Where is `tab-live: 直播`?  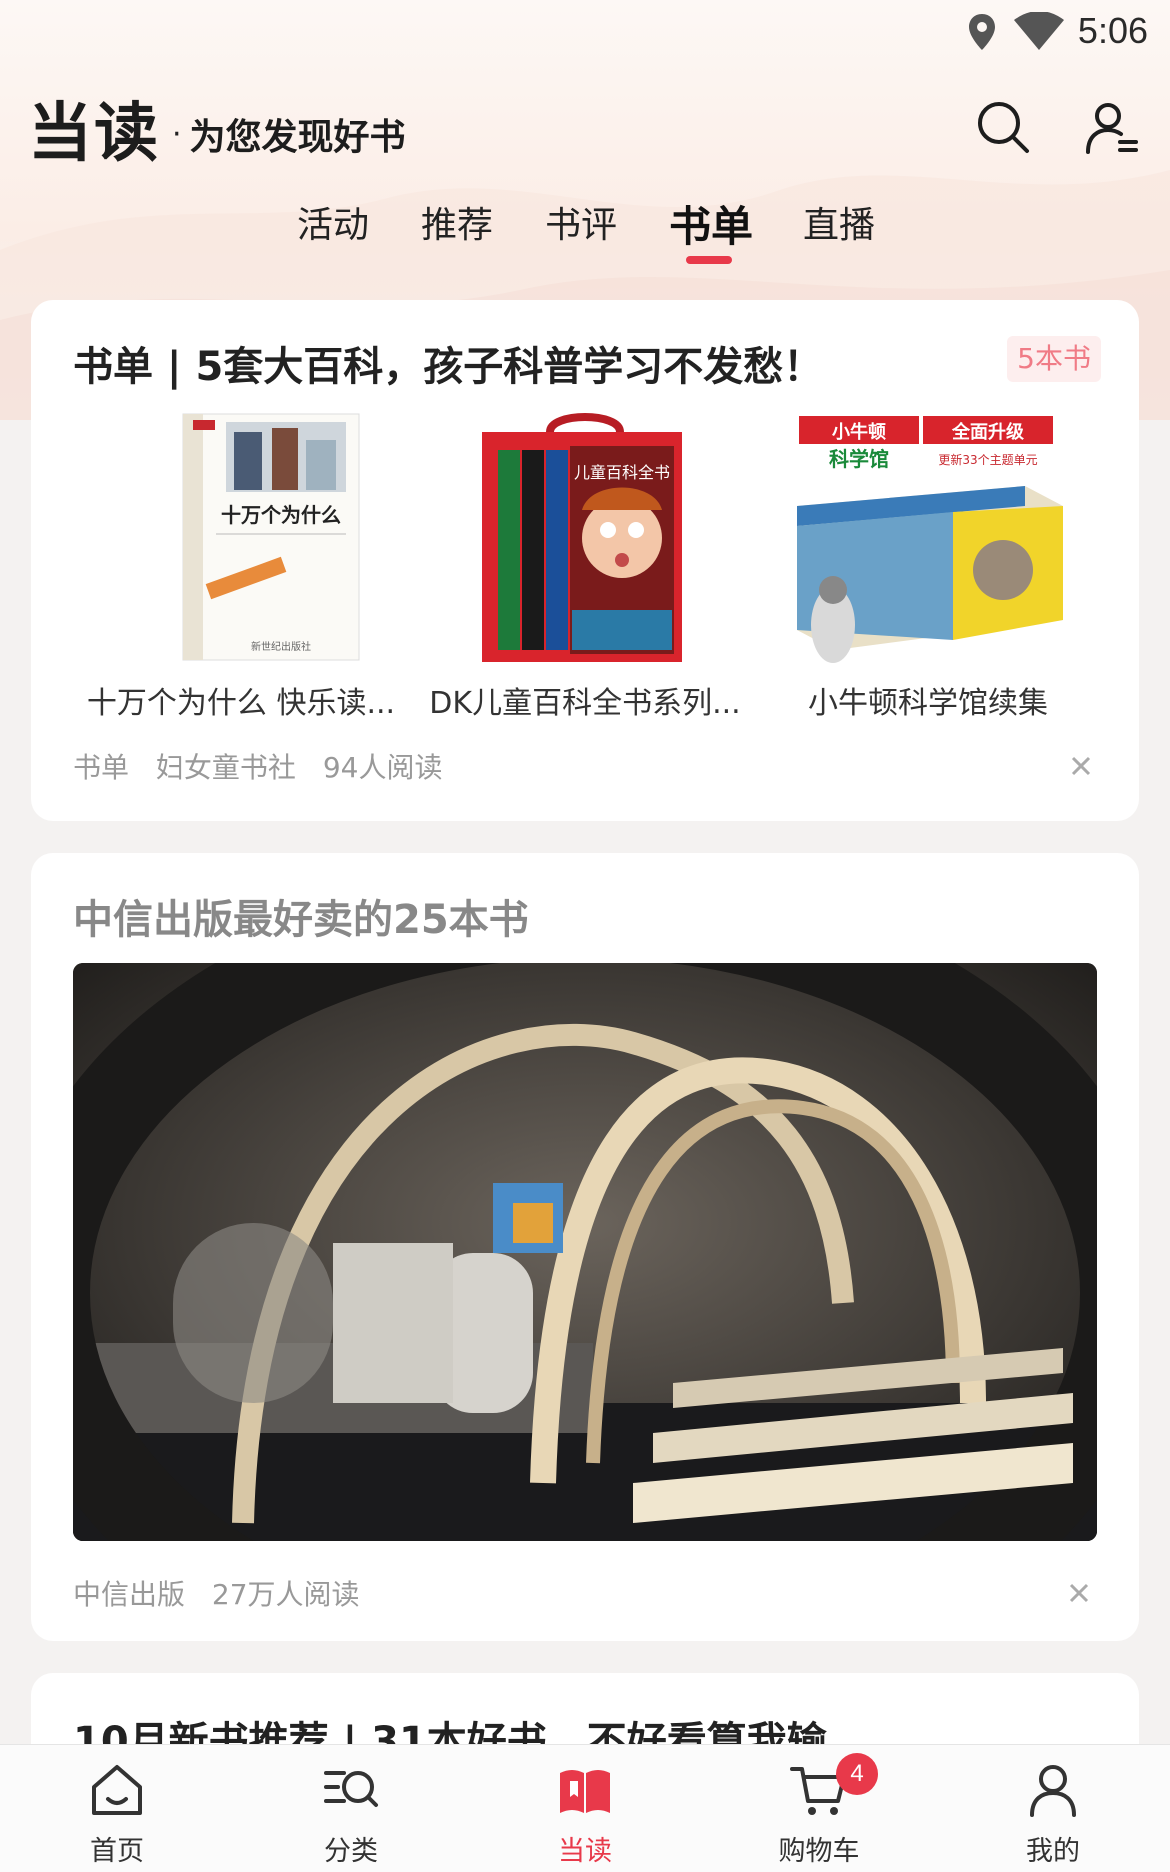
tab-live: 直播 is located at coordinates (839, 222).